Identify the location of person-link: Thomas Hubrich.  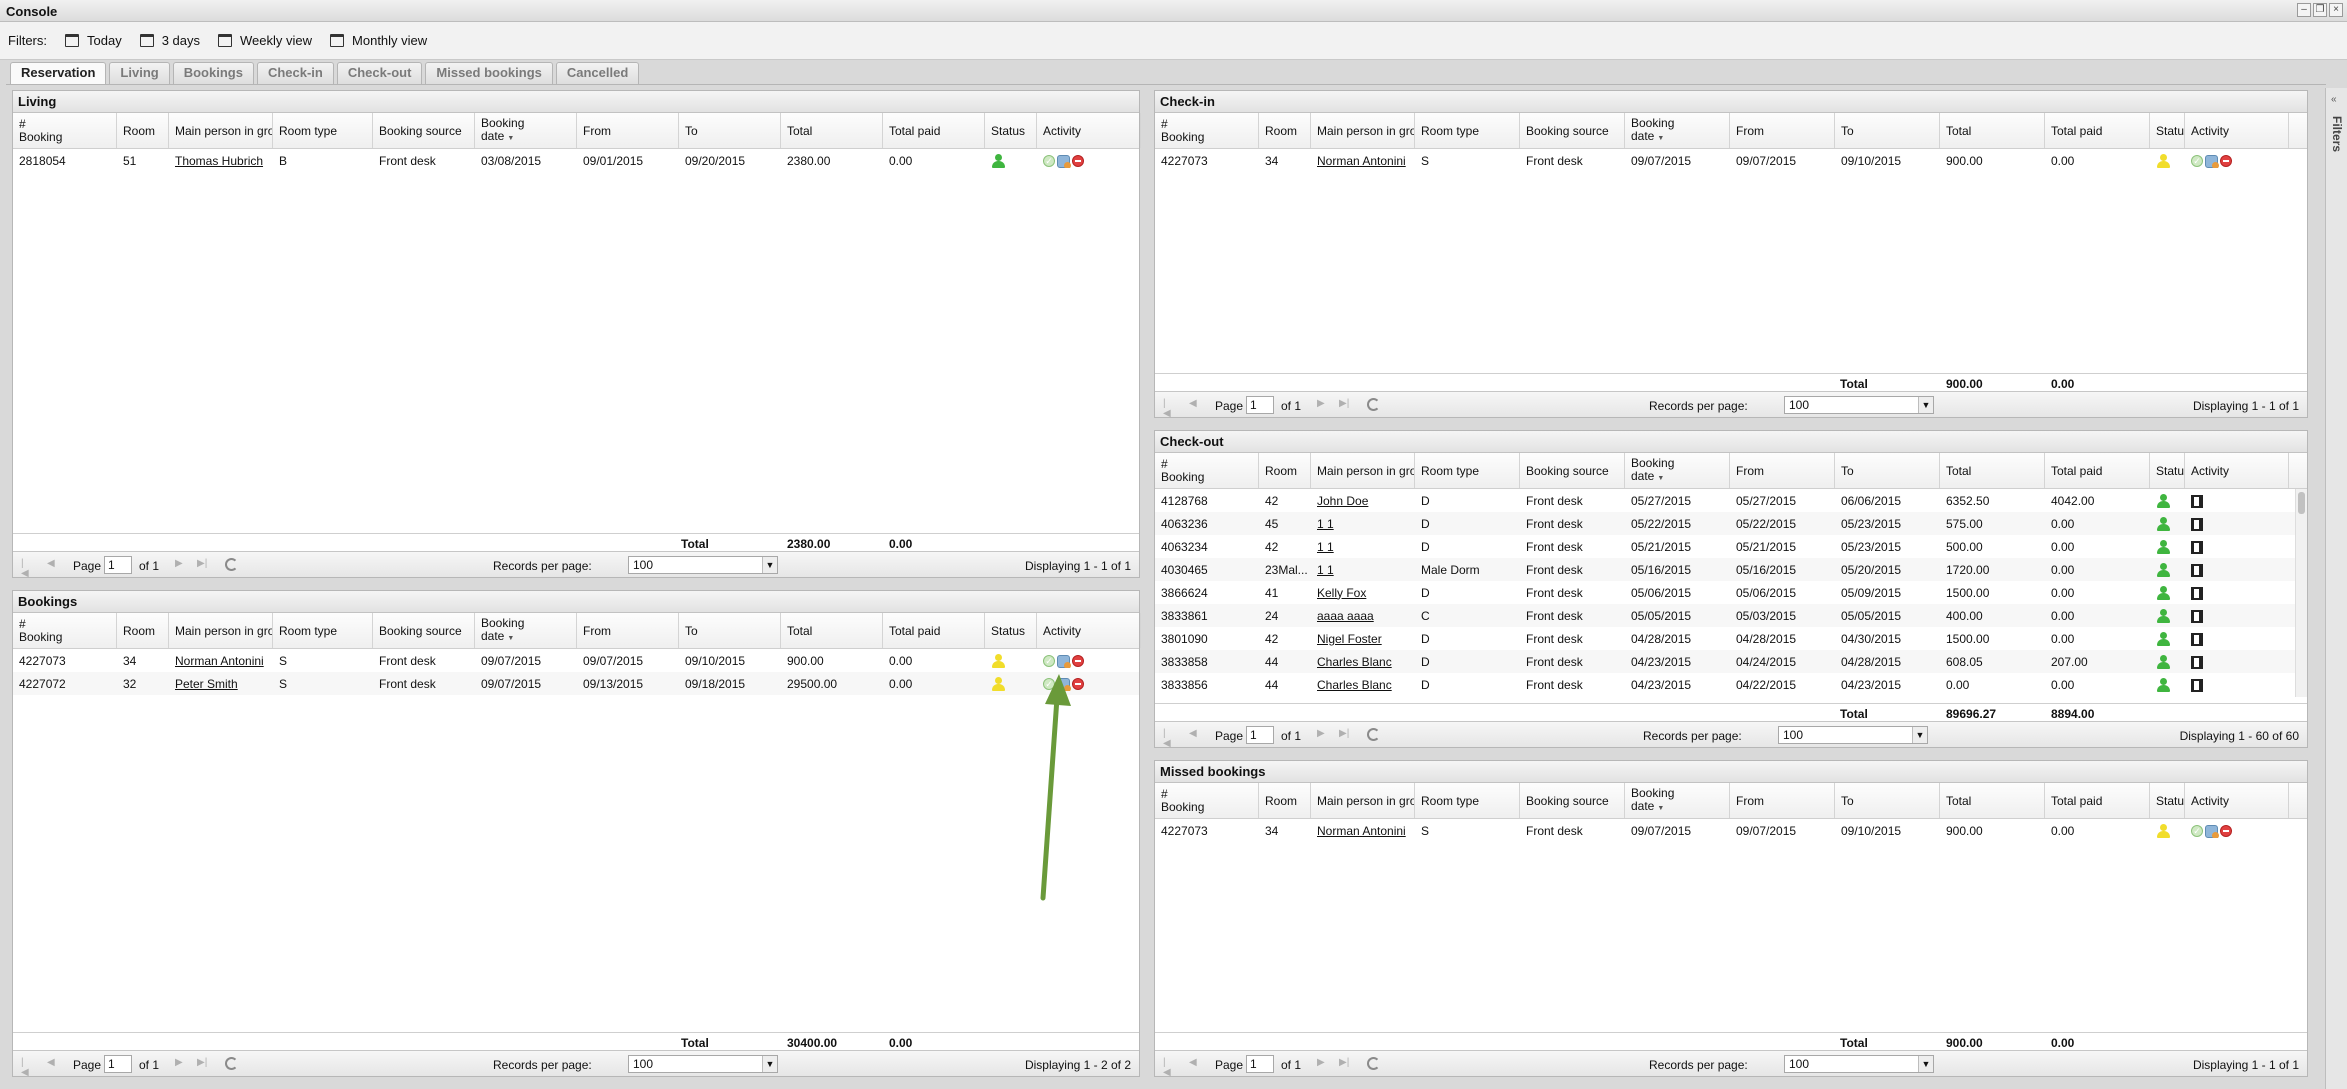
(219, 161).